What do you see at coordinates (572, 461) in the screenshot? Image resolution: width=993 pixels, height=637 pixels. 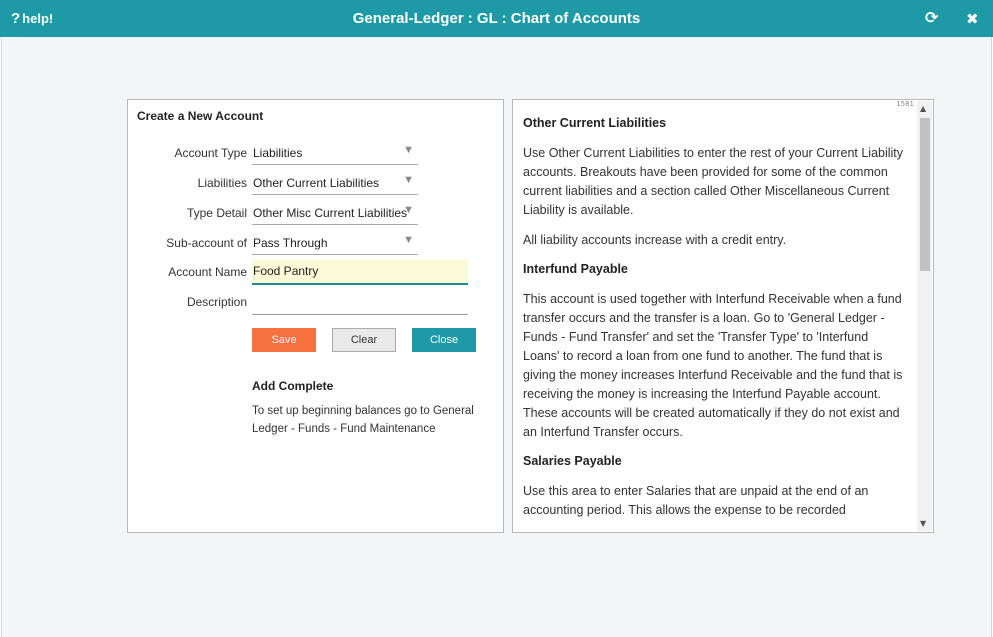 I see `help-heading: Salaries Payable` at bounding box center [572, 461].